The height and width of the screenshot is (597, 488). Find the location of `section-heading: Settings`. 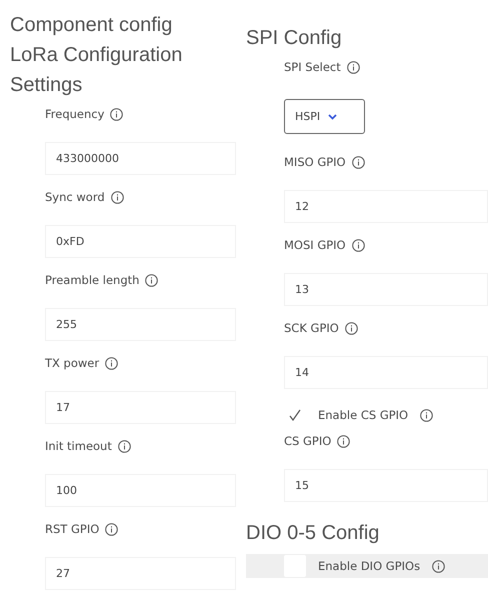

section-heading: Settings is located at coordinates (46, 85).